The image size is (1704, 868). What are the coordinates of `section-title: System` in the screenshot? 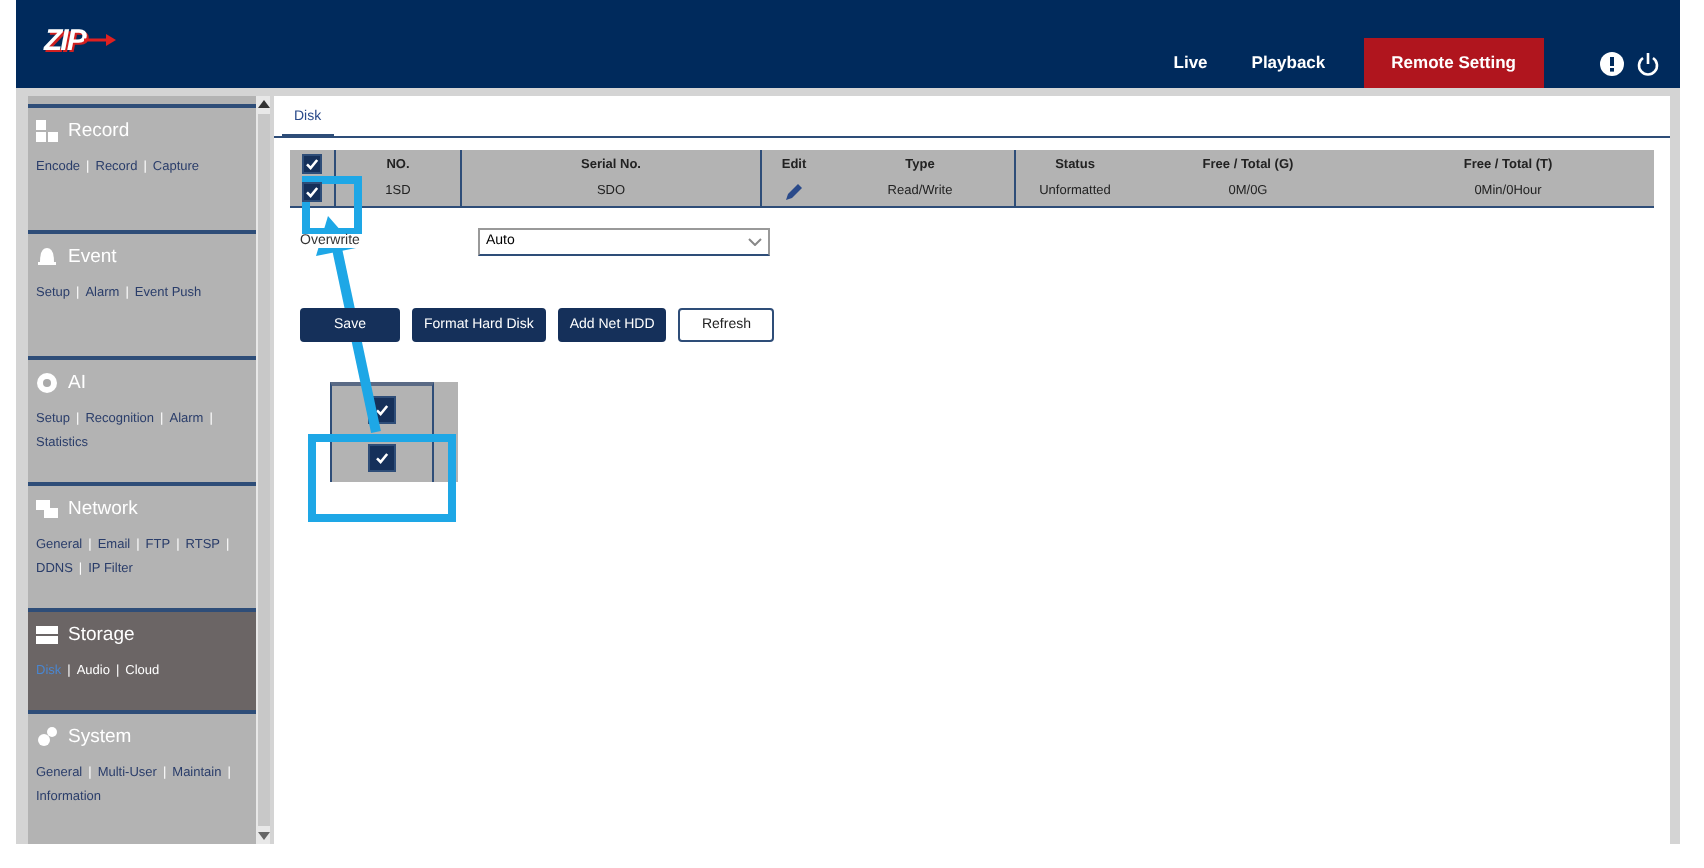 It's located at (100, 737).